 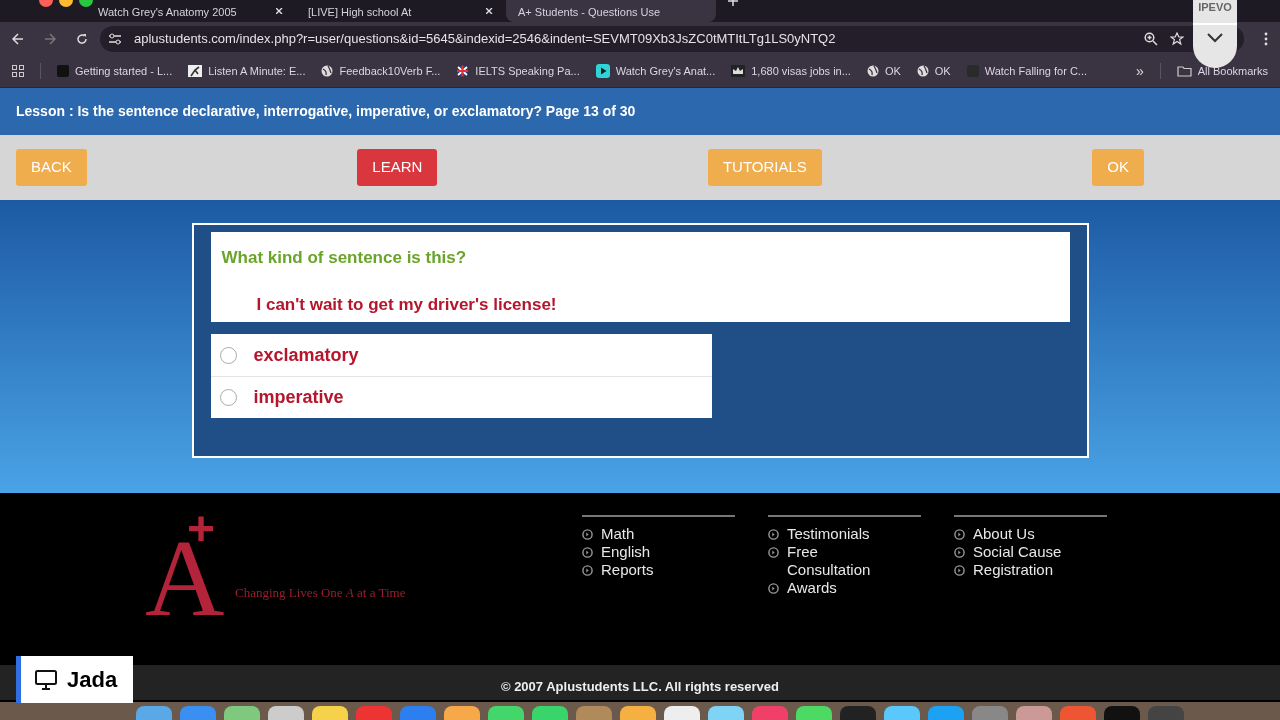 What do you see at coordinates (1151, 38) in the screenshot?
I see `zoom-icon` at bounding box center [1151, 38].